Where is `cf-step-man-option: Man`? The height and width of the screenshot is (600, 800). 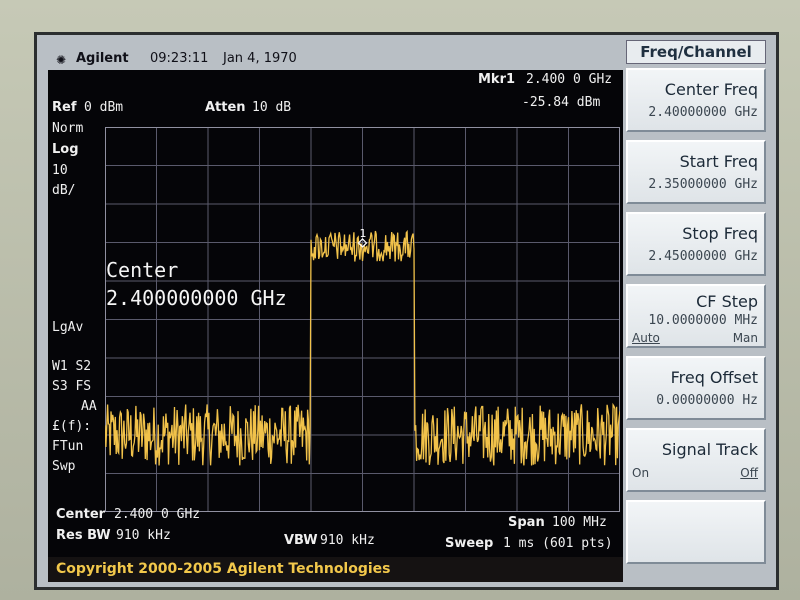 cf-step-man-option: Man is located at coordinates (745, 338).